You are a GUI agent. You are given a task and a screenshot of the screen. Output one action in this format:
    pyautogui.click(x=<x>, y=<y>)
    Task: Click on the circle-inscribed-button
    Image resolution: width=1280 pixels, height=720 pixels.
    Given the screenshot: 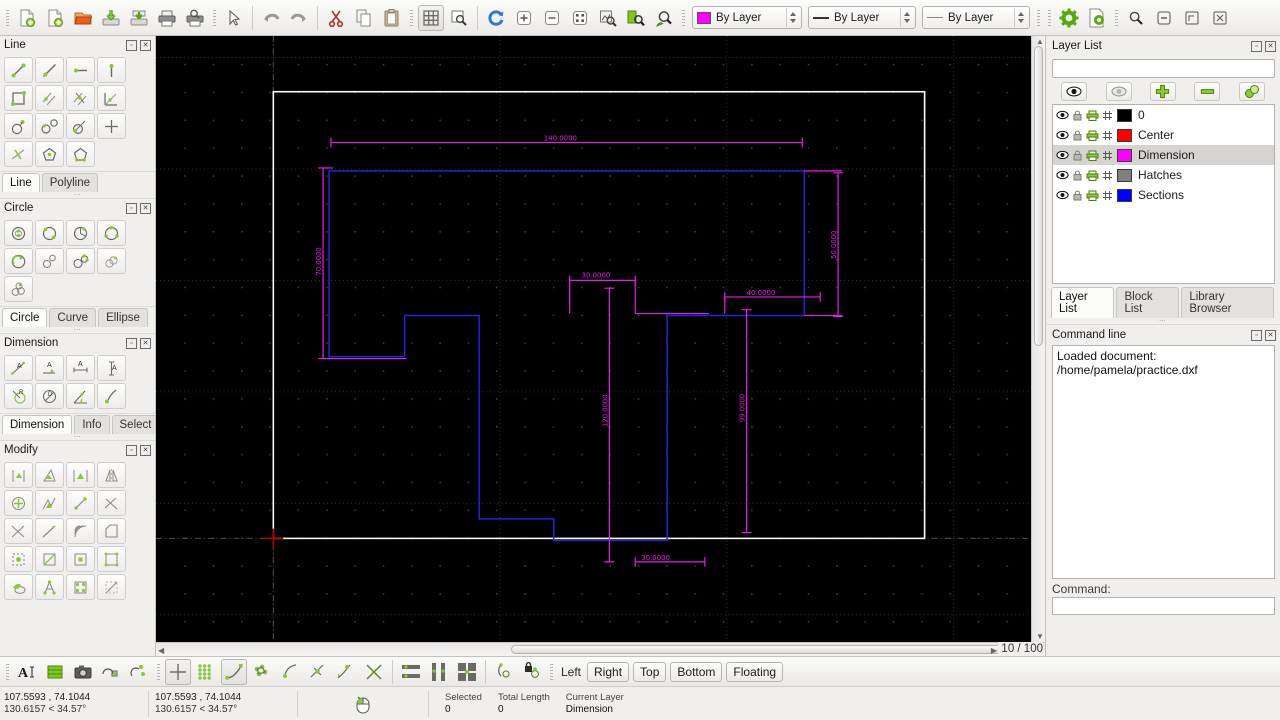 What is the action you would take?
    pyautogui.click(x=18, y=261)
    